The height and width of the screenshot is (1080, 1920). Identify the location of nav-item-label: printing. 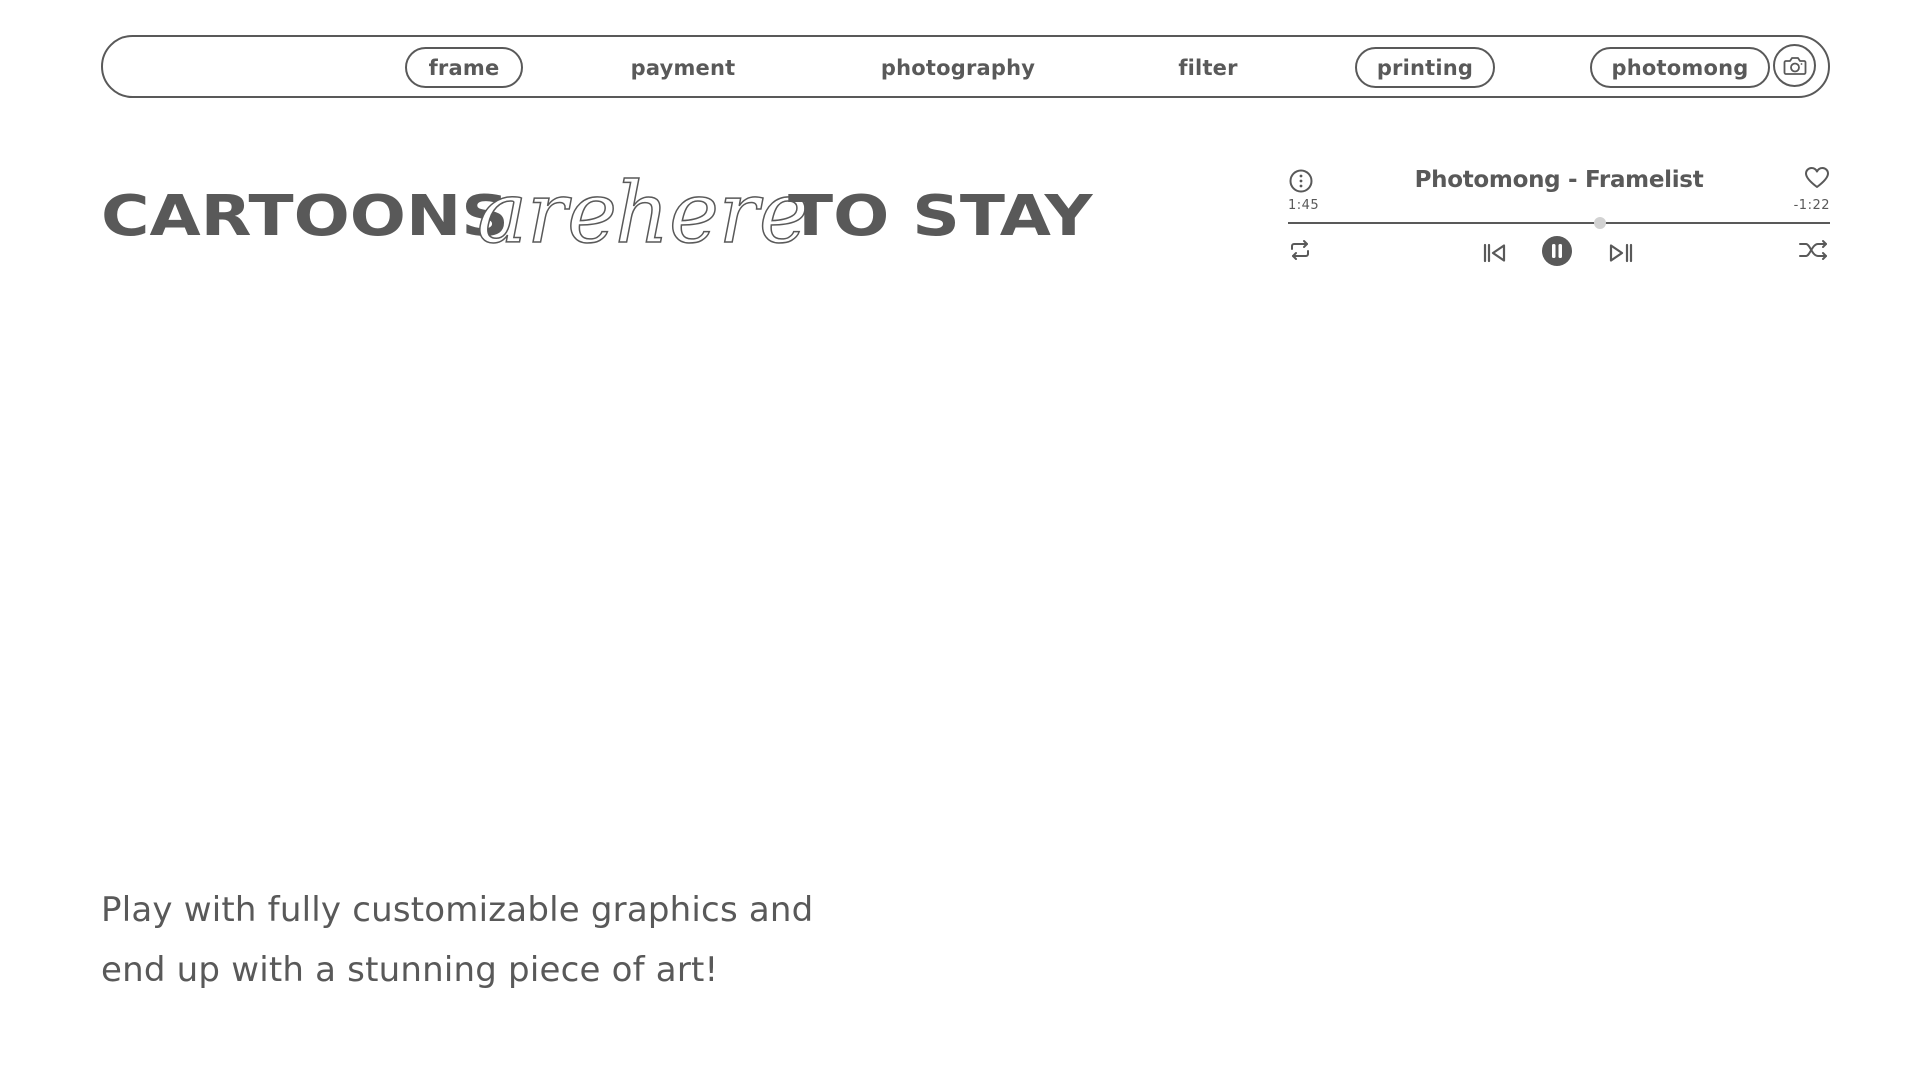
(1425, 67).